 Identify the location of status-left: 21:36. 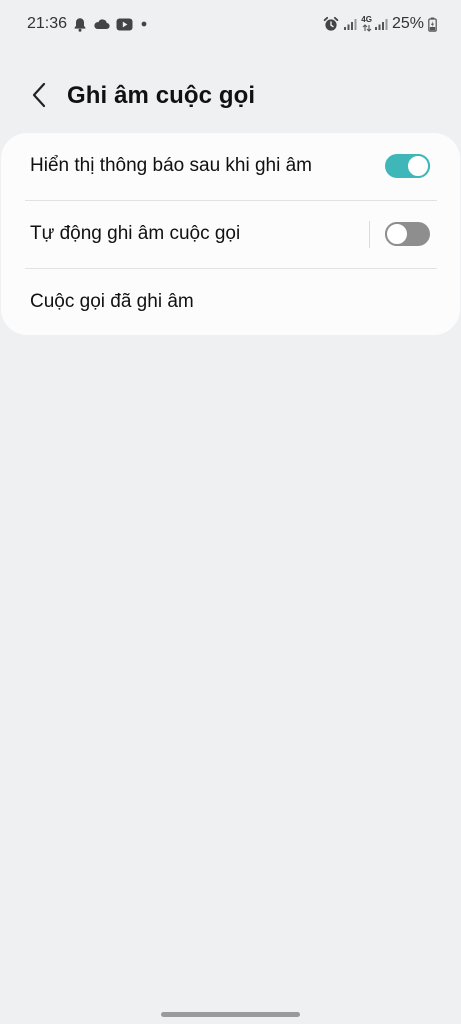
(88, 24).